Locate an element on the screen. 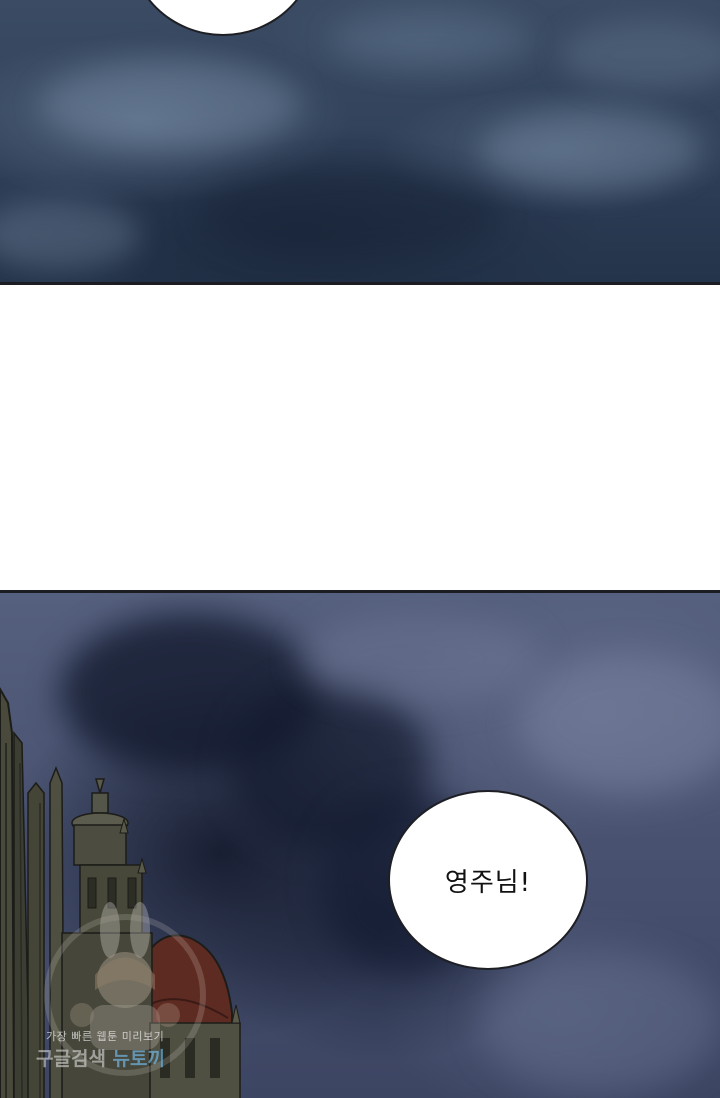  speech-bubble: 영주님! is located at coordinates (488, 880).